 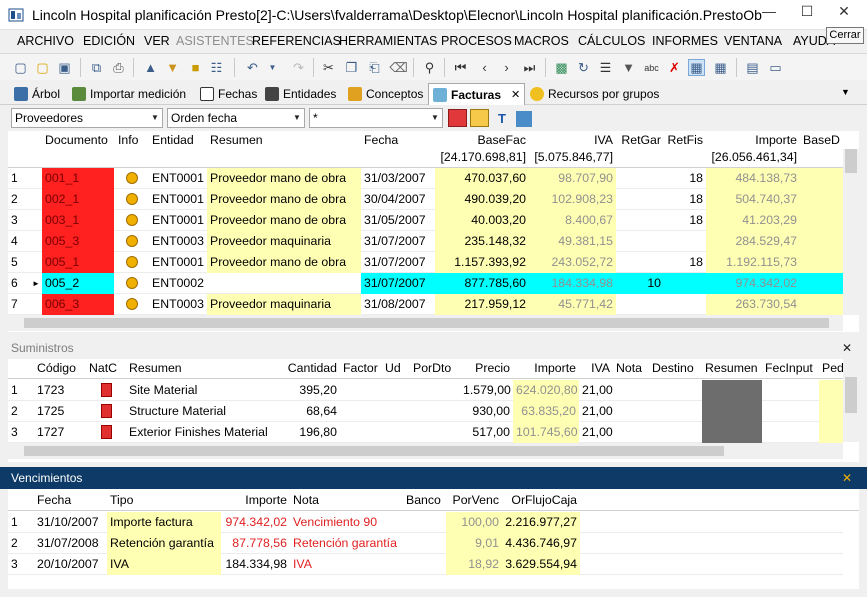 I want to click on search-filter-input: * ▼, so click(x=376, y=118).